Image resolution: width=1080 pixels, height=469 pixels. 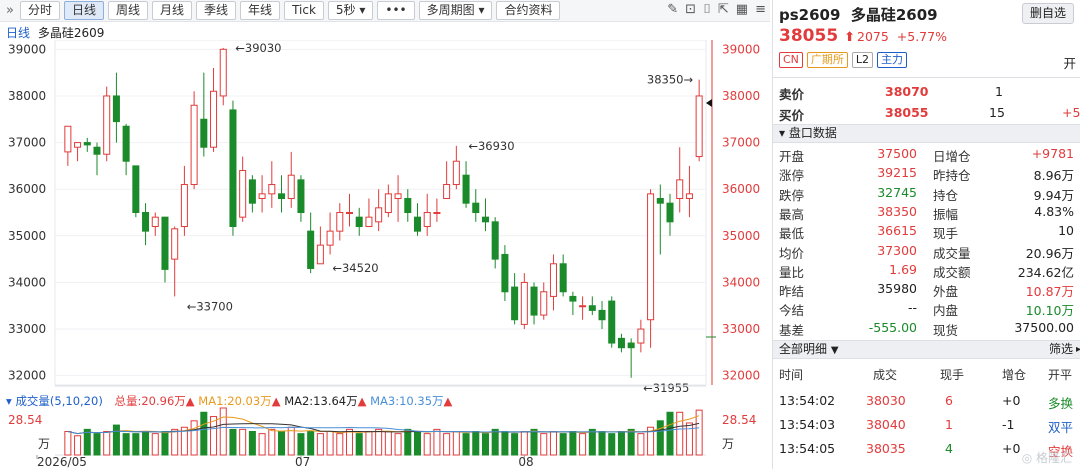 What do you see at coordinates (807, 424) in the screenshot?
I see `trade-cell: 13:54:03` at bounding box center [807, 424].